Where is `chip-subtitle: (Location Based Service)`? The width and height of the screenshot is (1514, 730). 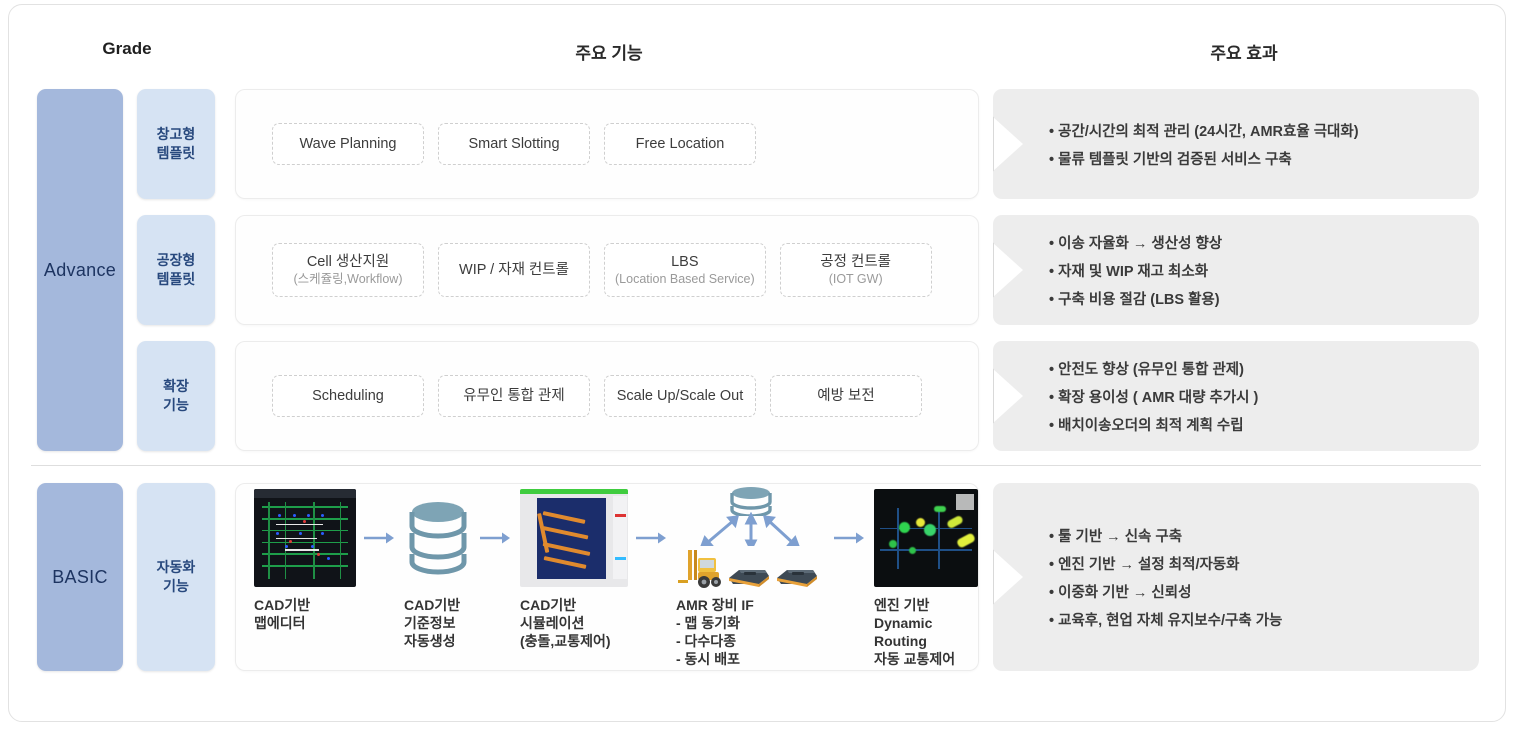 chip-subtitle: (Location Based Service) is located at coordinates (685, 278).